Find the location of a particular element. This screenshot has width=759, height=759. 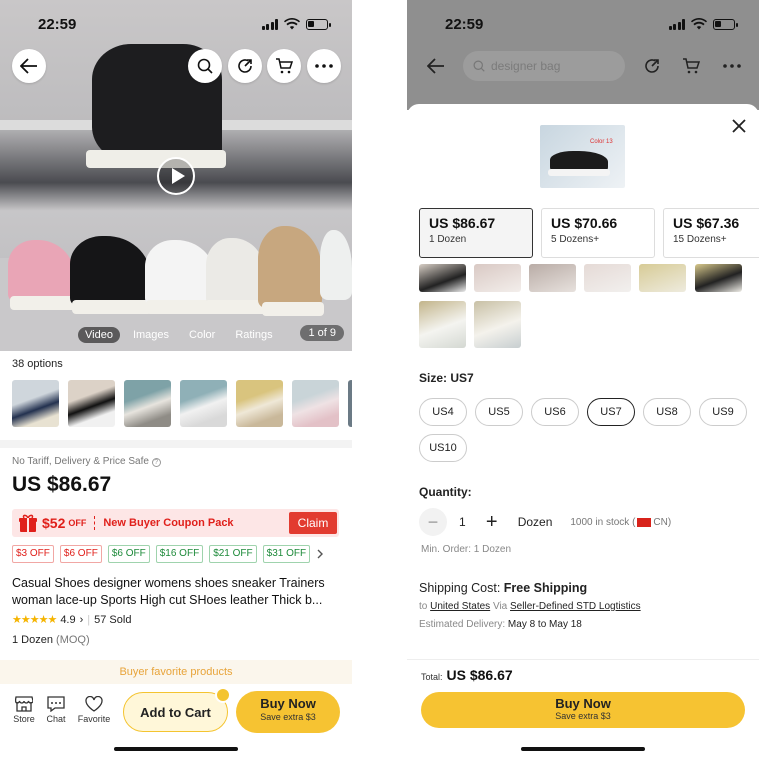

coupon-banner: $52 OFF New Buyer Coupon Pack Claim is located at coordinates (175, 523).